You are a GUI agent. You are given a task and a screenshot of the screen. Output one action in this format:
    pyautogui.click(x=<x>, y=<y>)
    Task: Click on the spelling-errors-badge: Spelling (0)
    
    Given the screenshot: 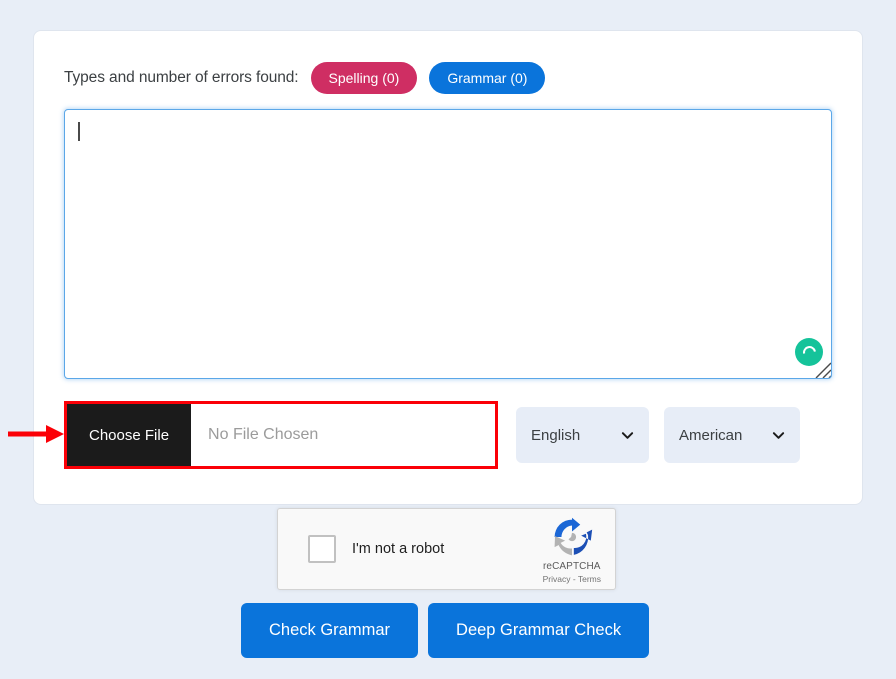 What is the action you would take?
    pyautogui.click(x=364, y=78)
    